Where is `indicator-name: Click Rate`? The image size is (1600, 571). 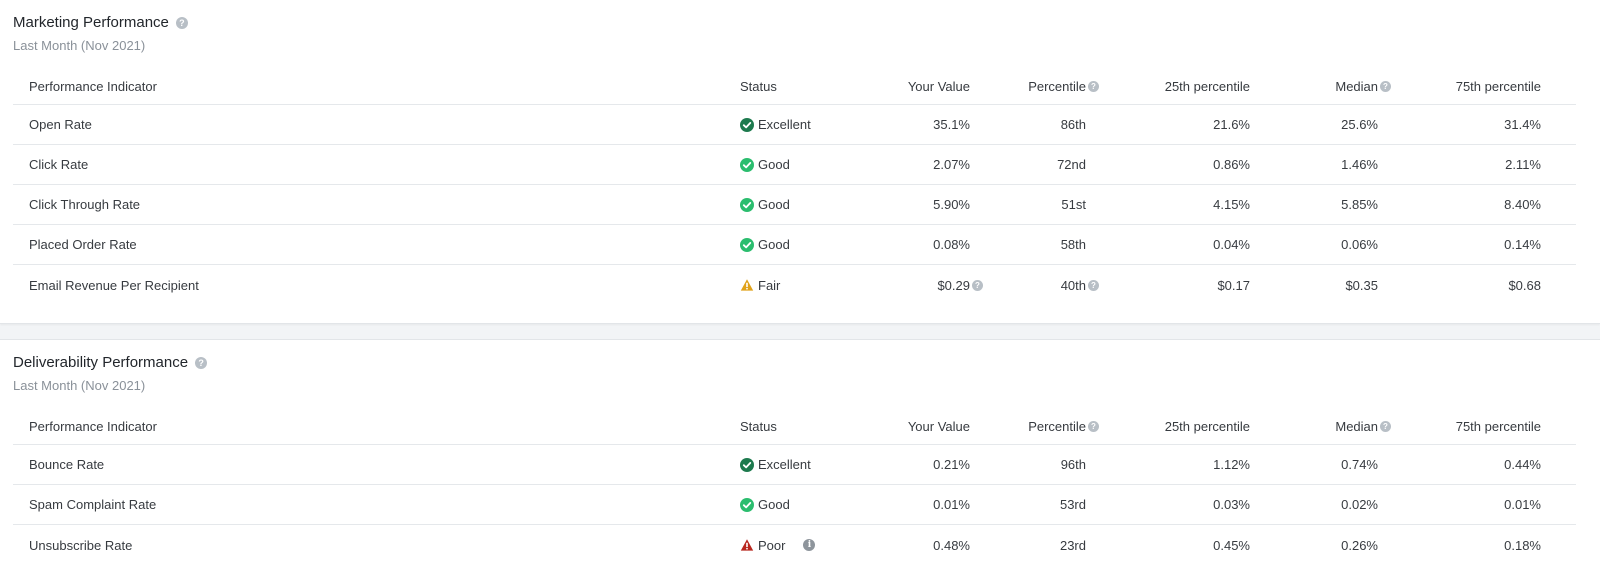
indicator-name: Click Rate is located at coordinates (59, 164).